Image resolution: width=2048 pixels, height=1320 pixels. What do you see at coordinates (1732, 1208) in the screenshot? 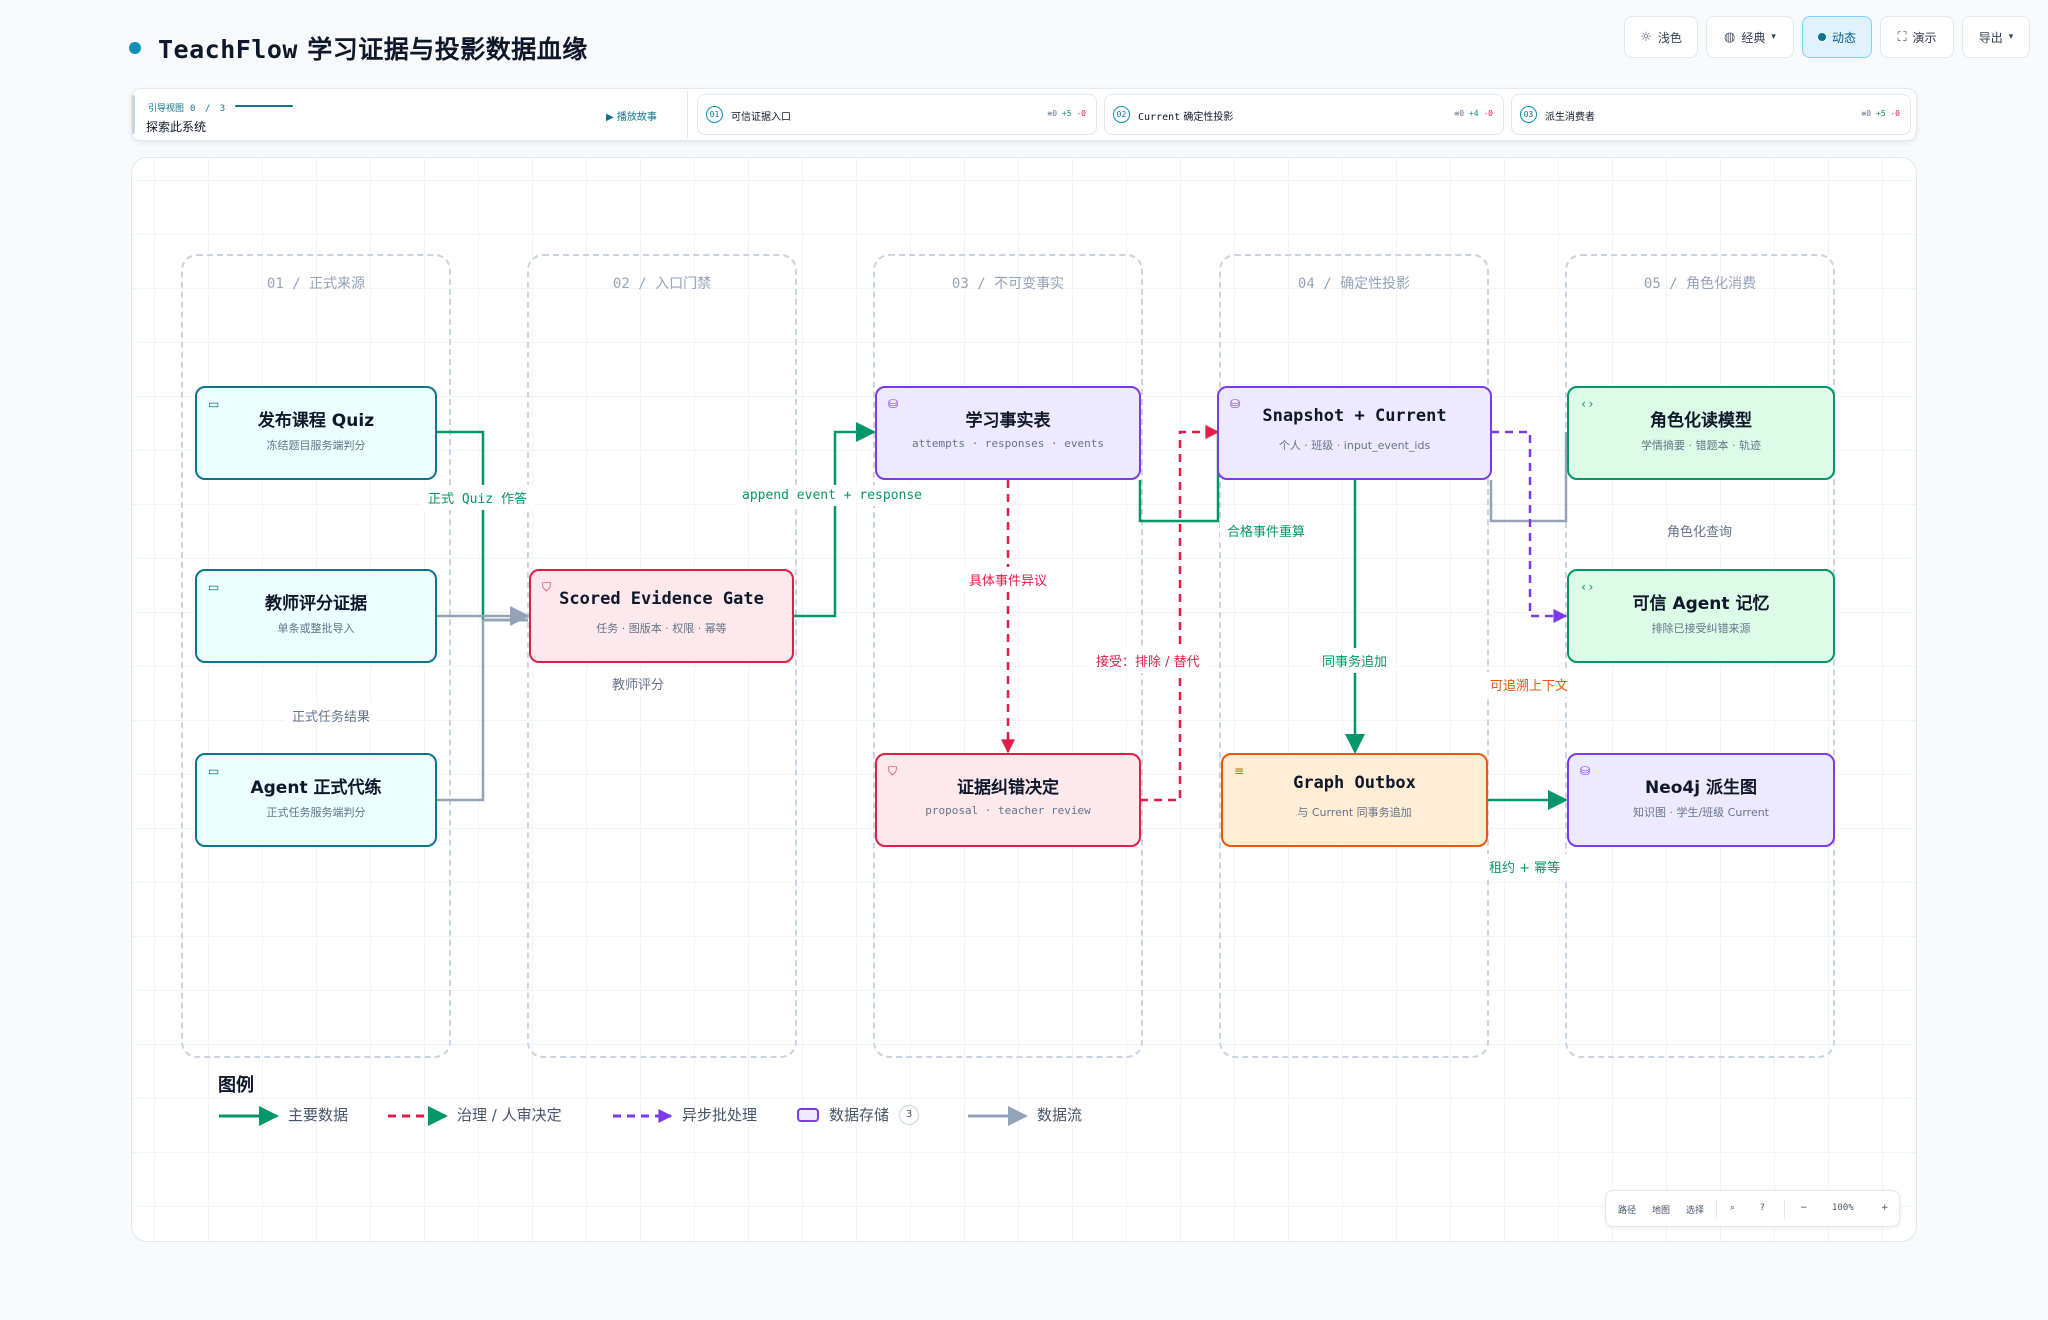
I see `search-icon: ⌕` at bounding box center [1732, 1208].